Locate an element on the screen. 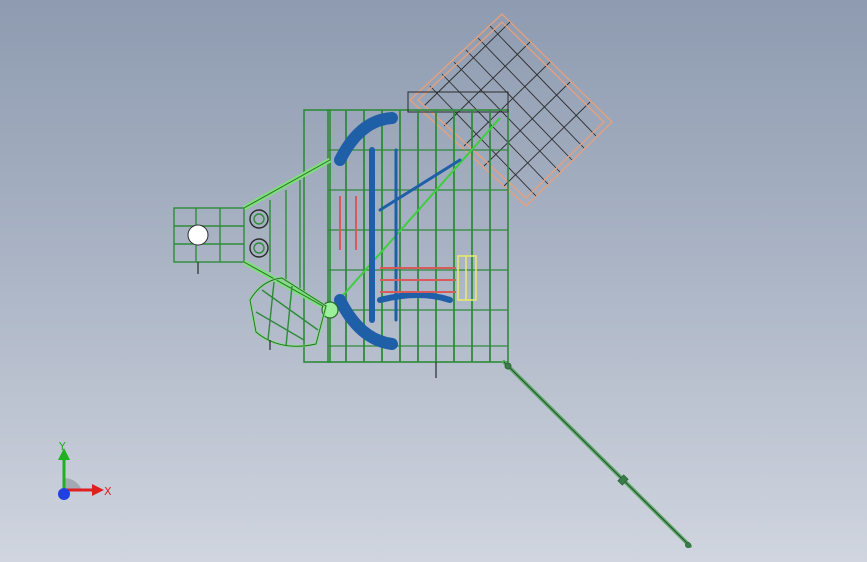 This screenshot has width=867, height=562. x-axis-arrow is located at coordinates (98, 490).